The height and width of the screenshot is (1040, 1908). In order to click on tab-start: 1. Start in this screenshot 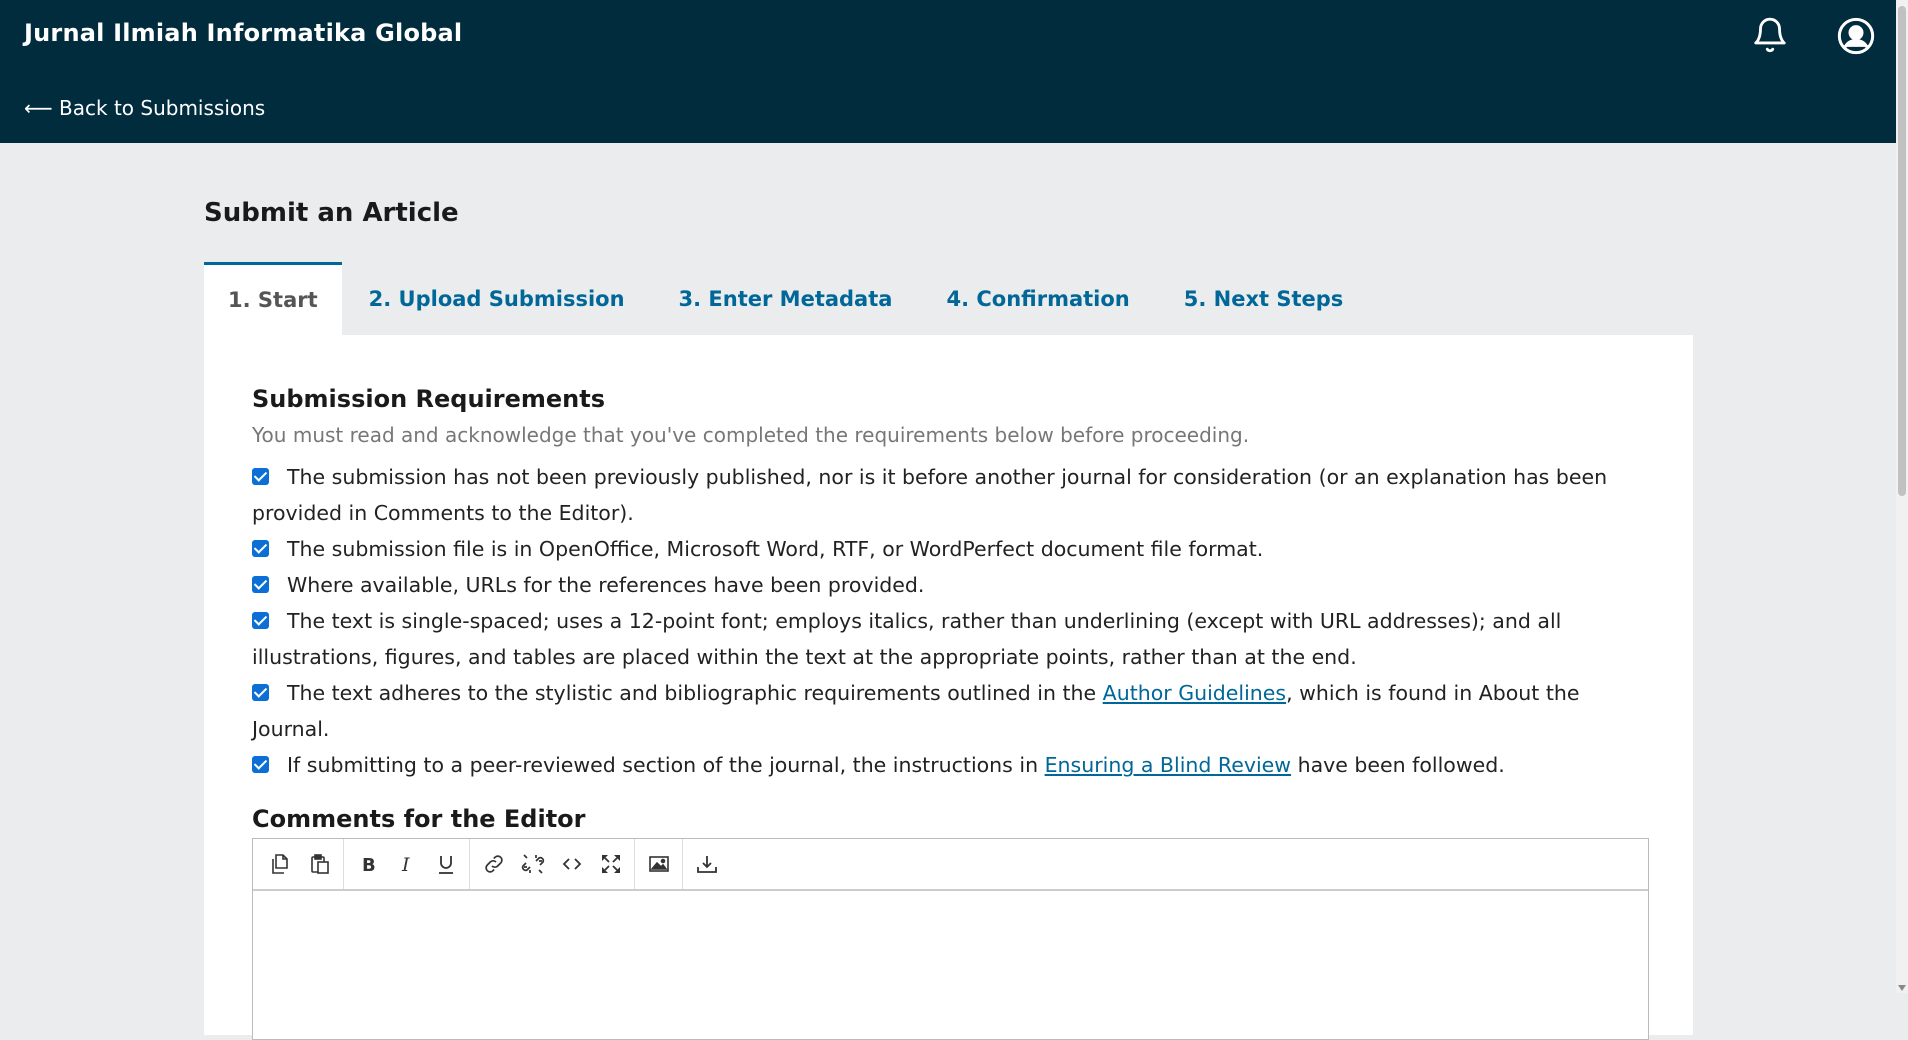, I will do `click(273, 298)`.